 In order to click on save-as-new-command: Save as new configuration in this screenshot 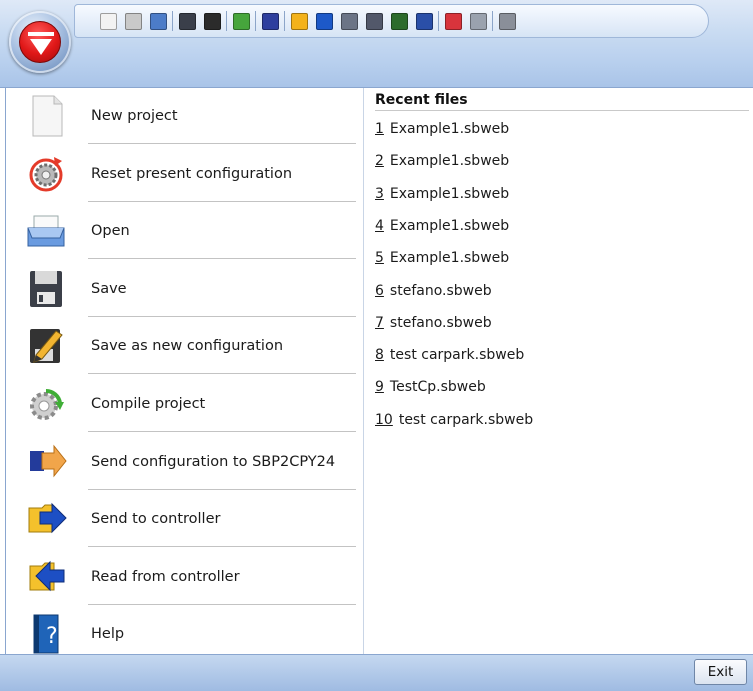, I will do `click(185, 346)`.